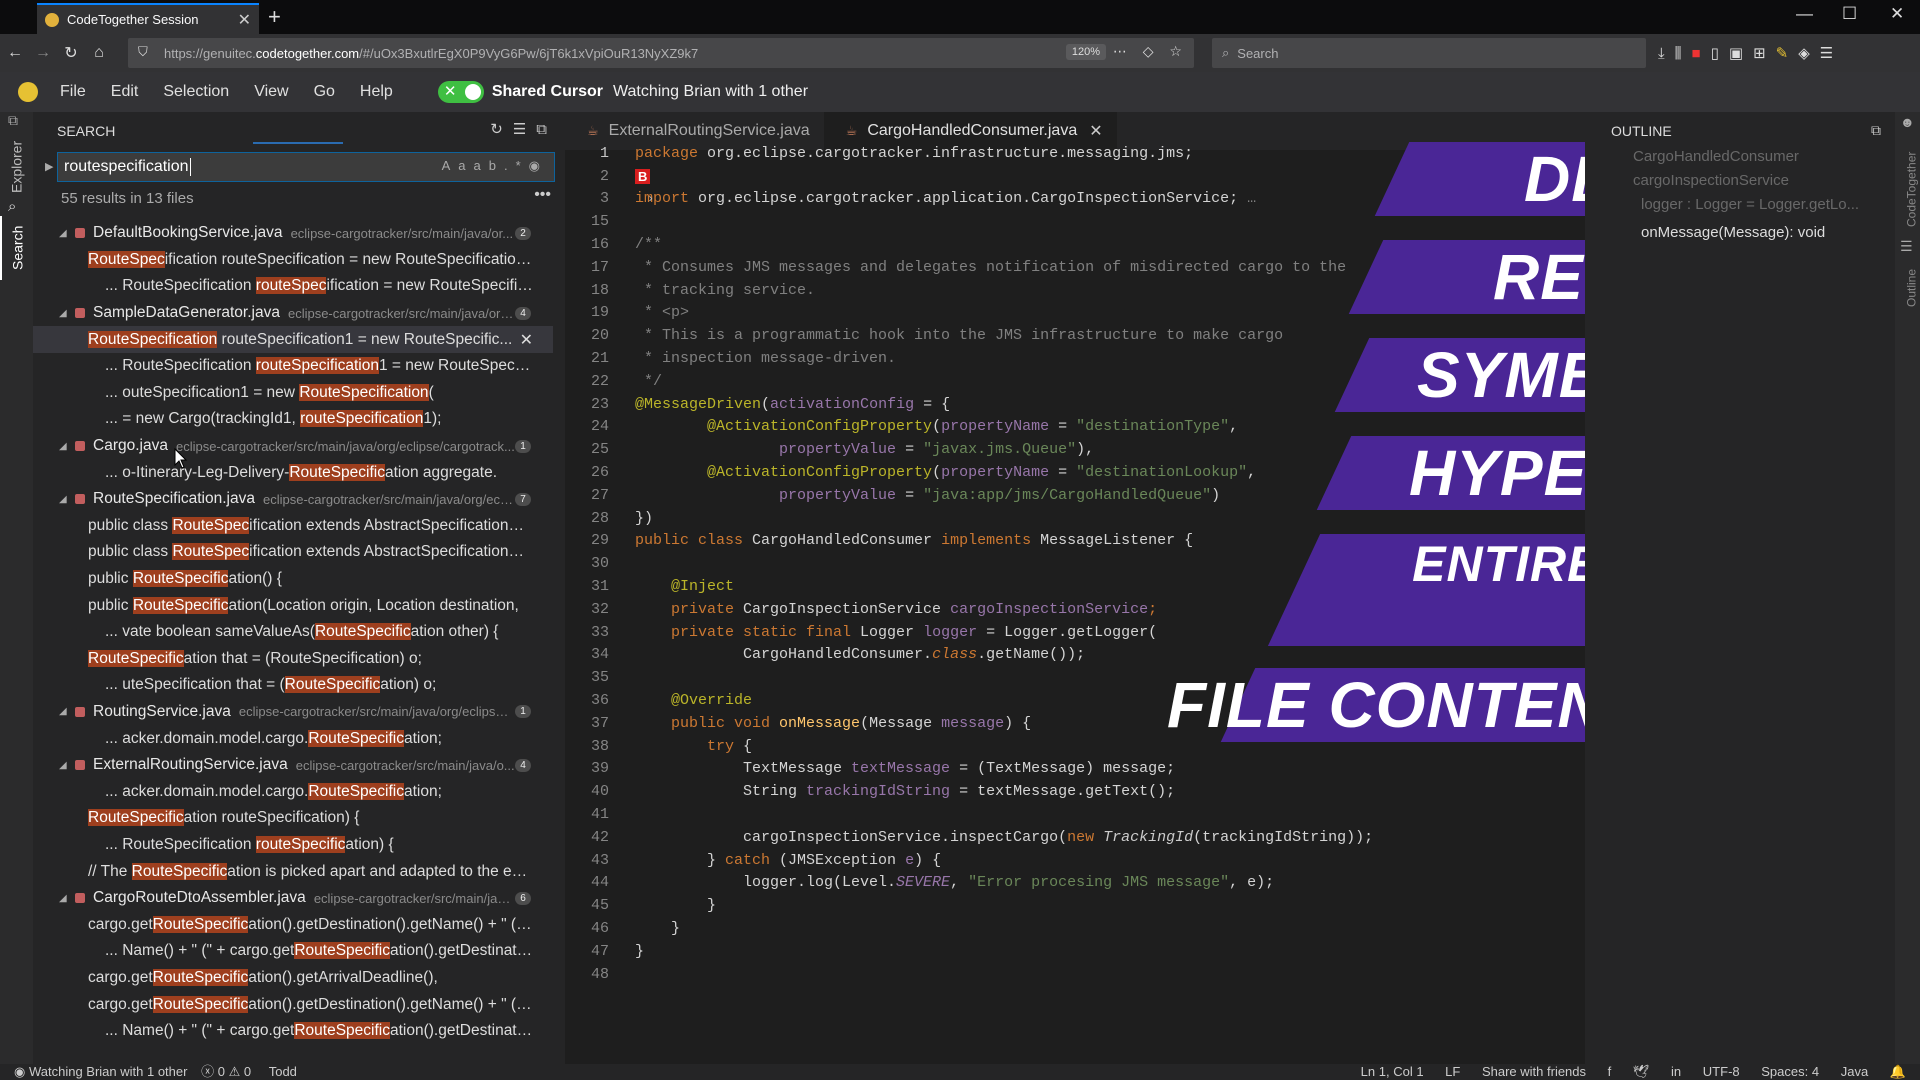  Describe the element at coordinates (1696, 53) in the screenshot. I see `extension-icon: ■` at that location.